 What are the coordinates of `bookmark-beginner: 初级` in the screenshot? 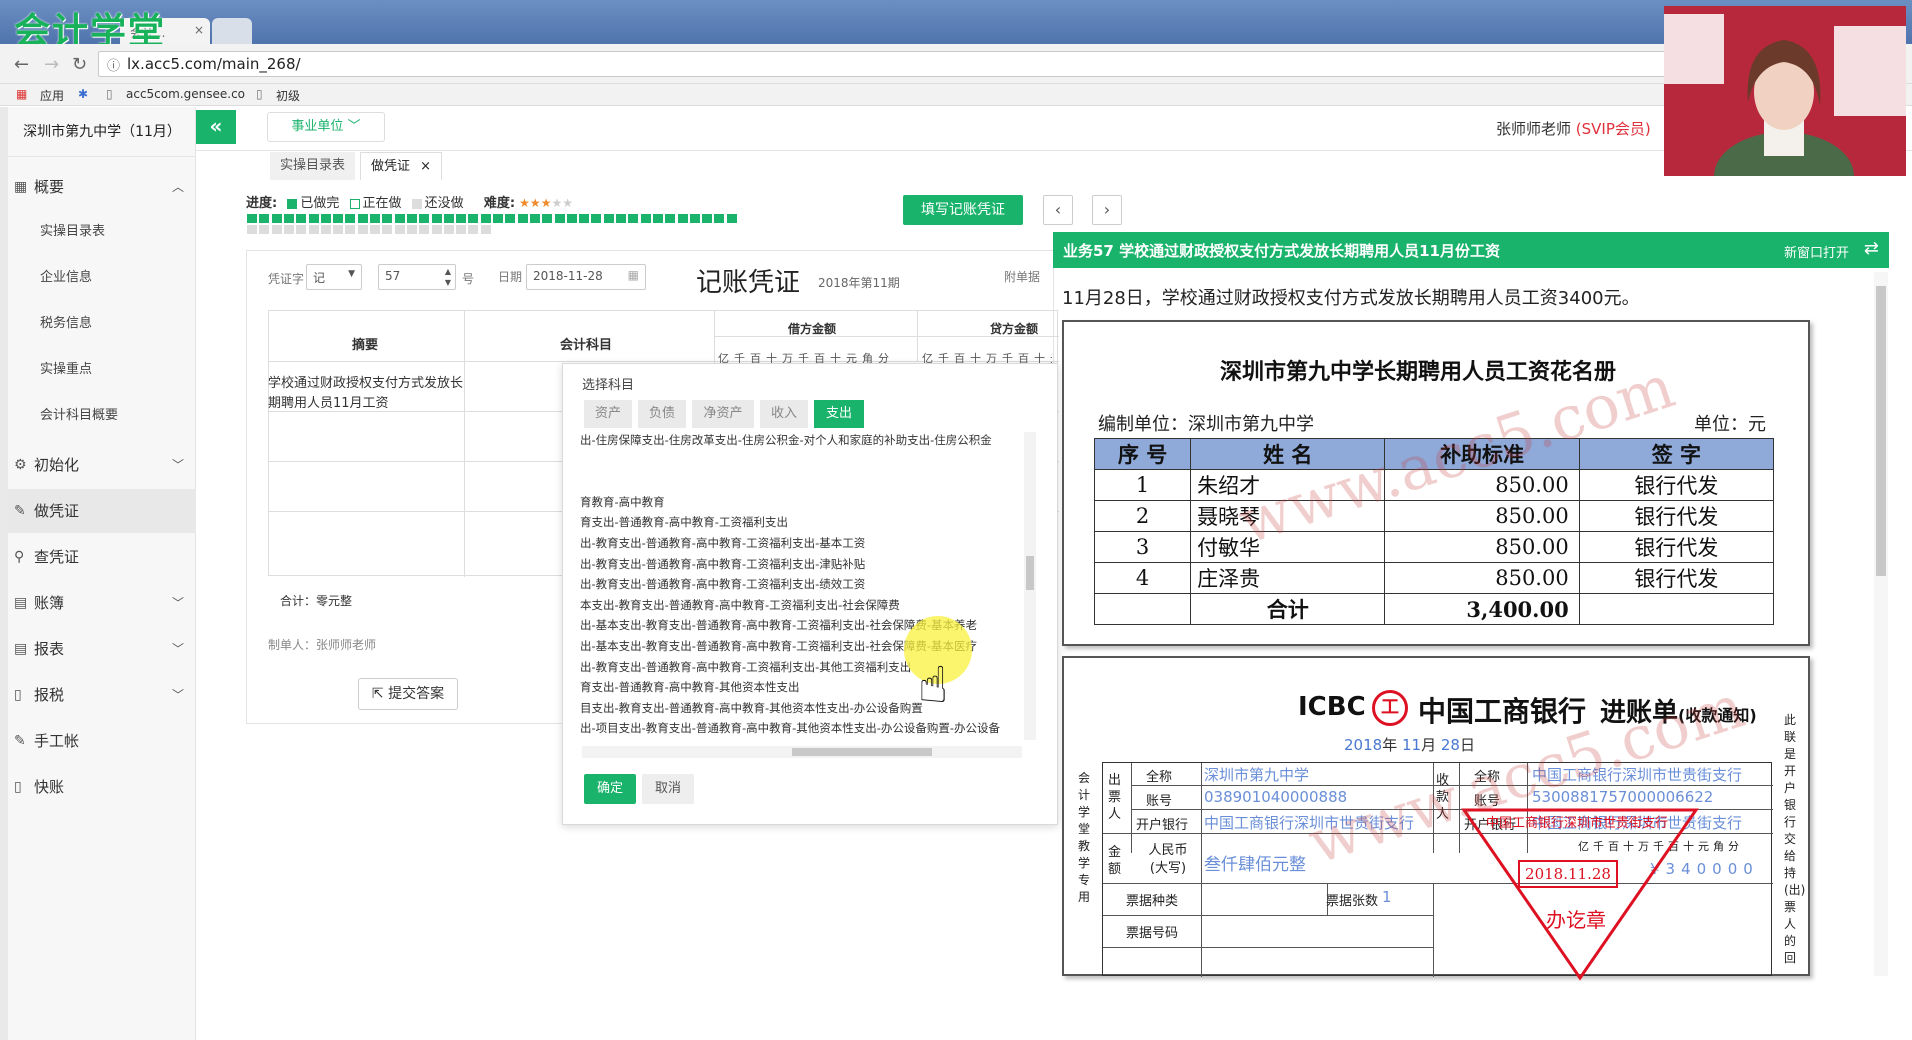 It's located at (288, 95).